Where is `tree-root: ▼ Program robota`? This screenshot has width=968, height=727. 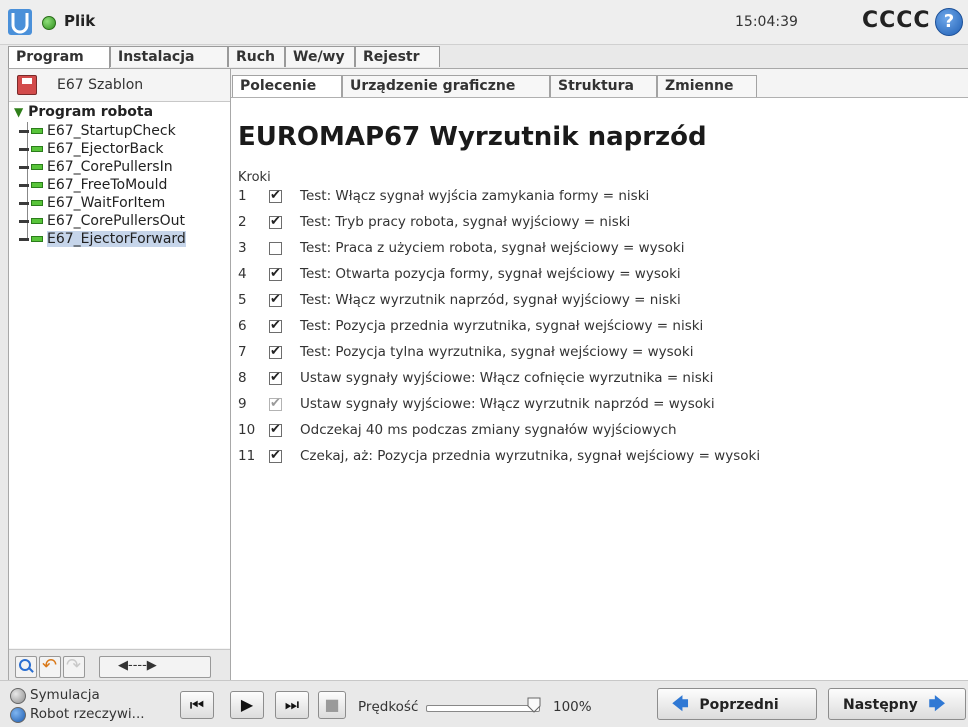
tree-root: ▼ Program robota is located at coordinates (83, 112).